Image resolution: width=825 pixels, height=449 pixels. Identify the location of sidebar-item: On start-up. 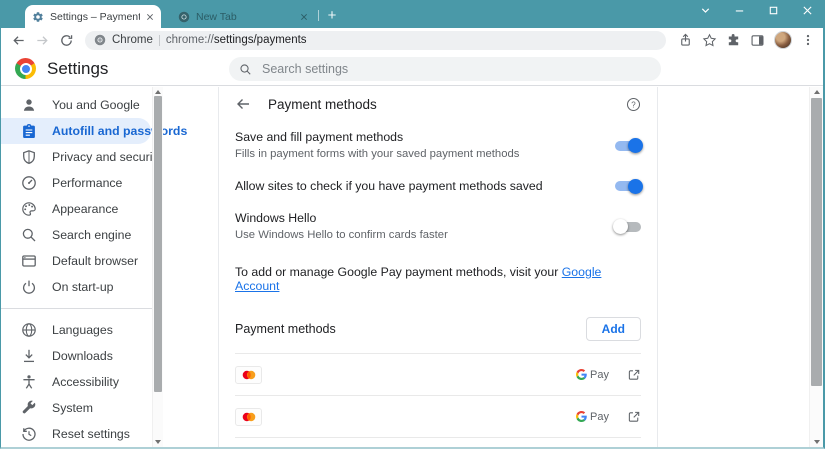
(76, 287).